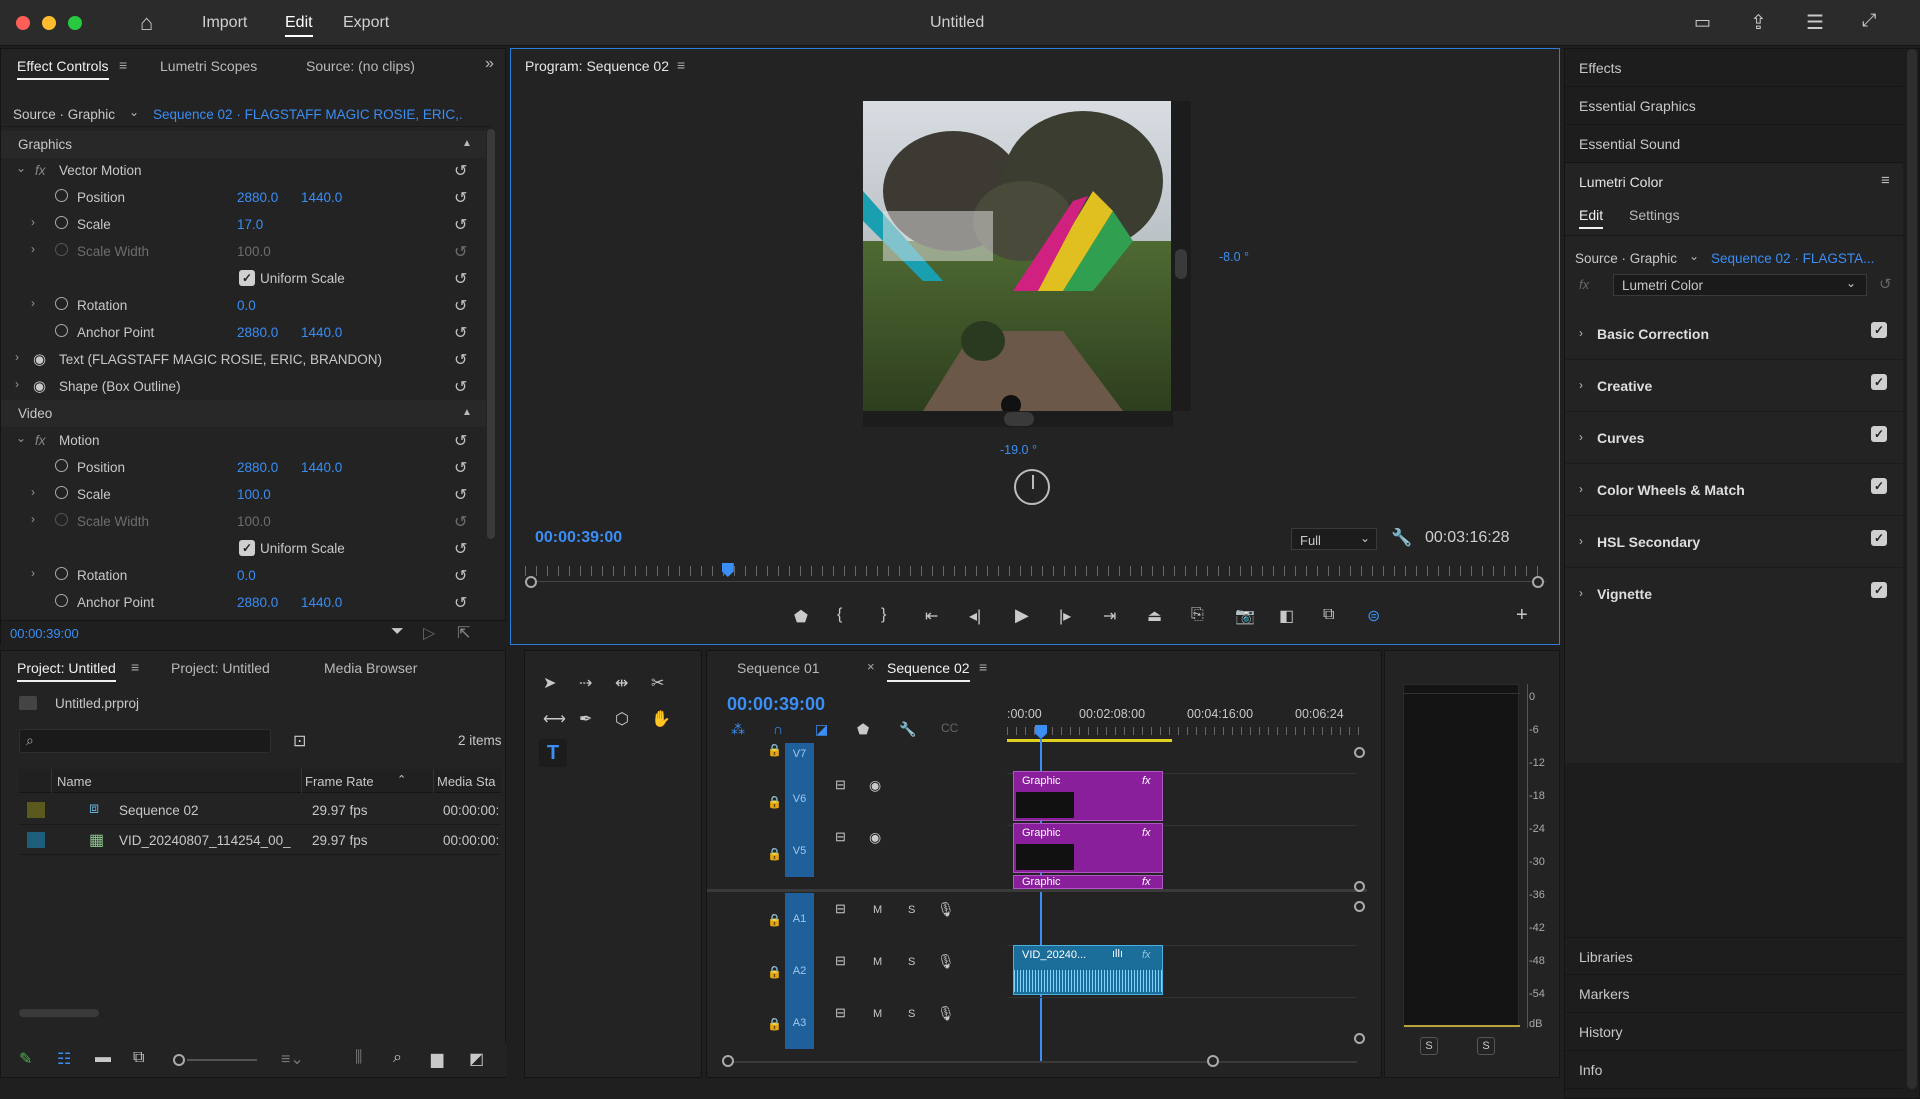 The width and height of the screenshot is (1920, 1099). Describe the element at coordinates (661, 719) in the screenshot. I see `hand-tool-icon: ✋` at that location.